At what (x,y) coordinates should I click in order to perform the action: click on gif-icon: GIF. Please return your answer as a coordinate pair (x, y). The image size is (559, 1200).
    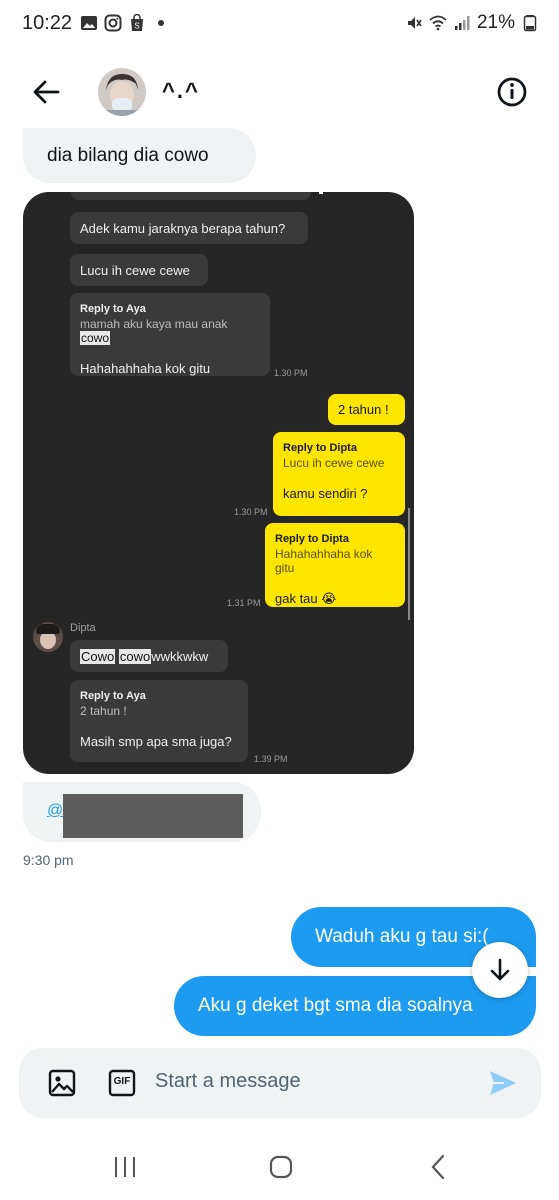
    Looking at the image, I should click on (122, 1083).